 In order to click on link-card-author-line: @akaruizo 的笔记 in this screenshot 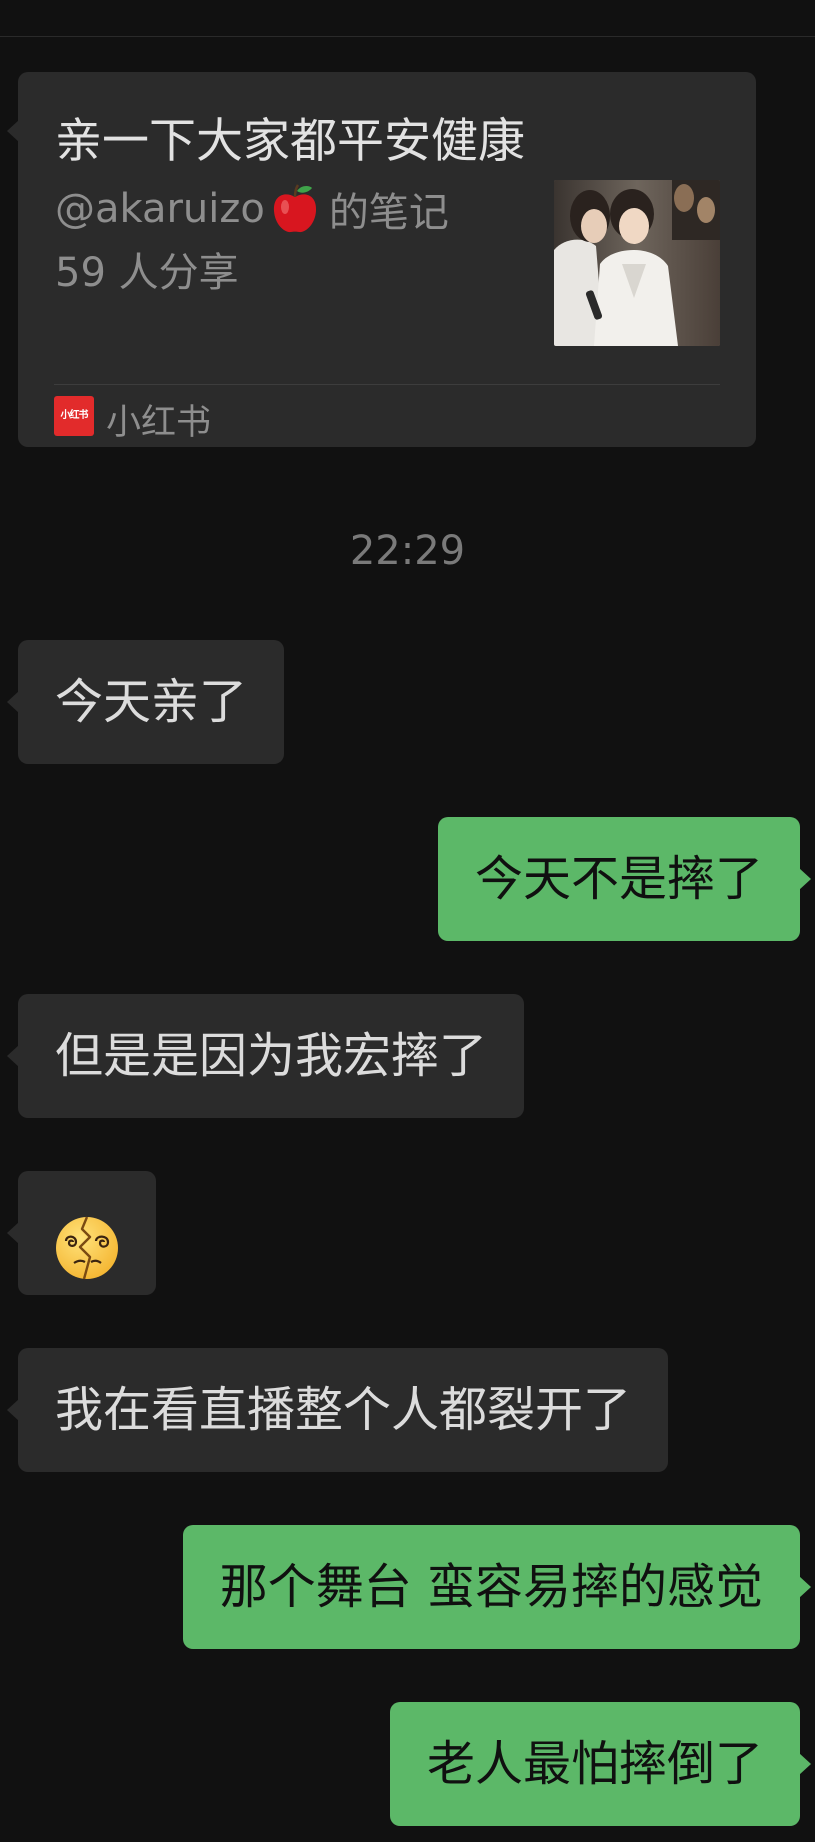, I will do `click(252, 209)`.